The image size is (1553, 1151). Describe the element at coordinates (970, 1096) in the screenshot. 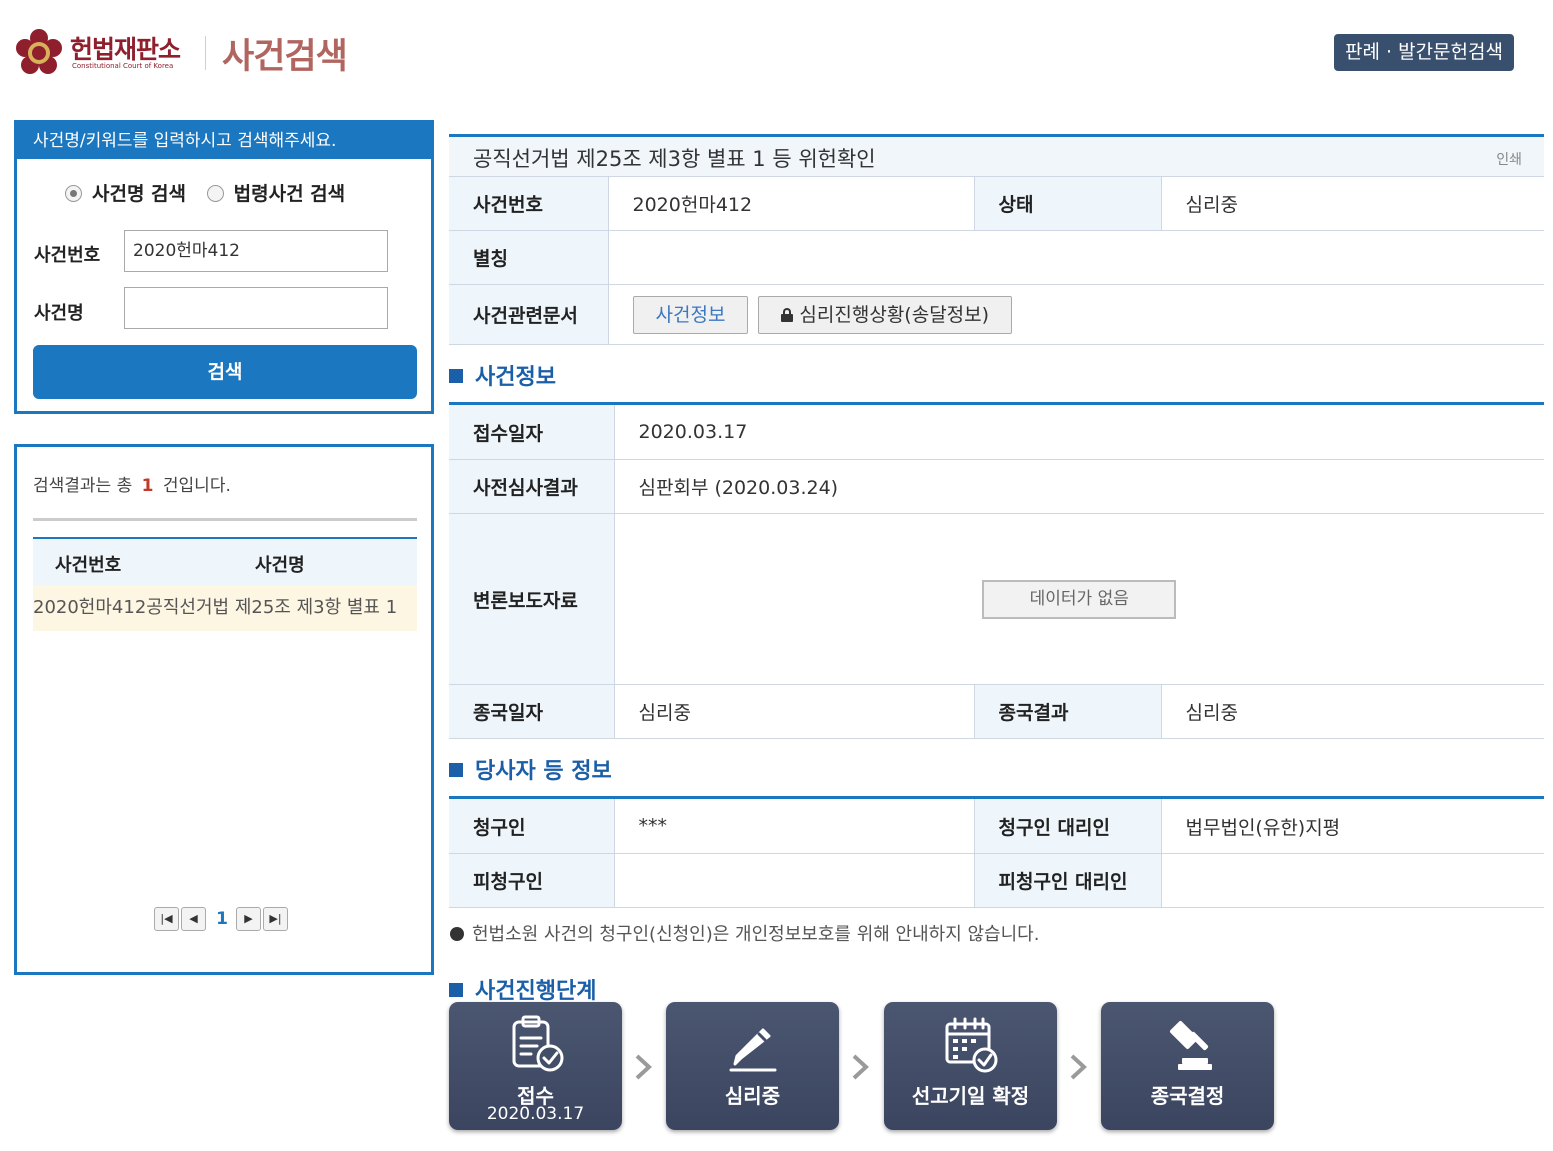

I see `step-label: 선고기일 확정` at that location.